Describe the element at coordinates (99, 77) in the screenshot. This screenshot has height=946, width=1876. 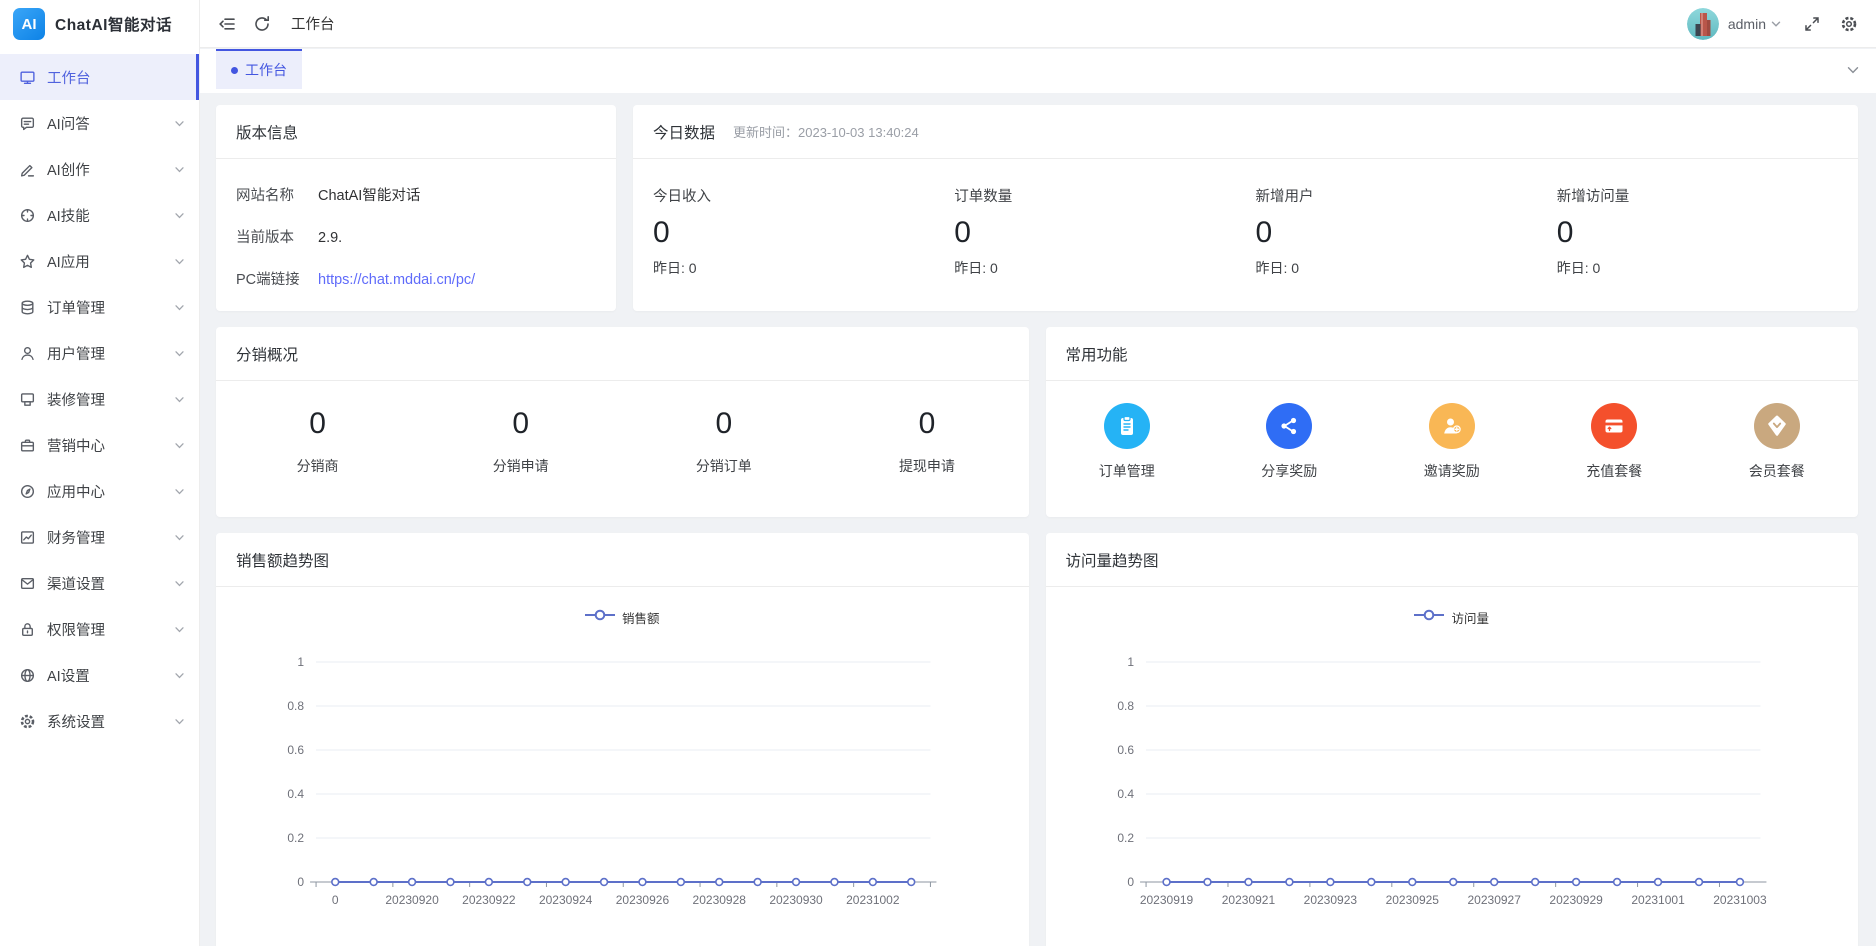
I see `sidebar-item-workbench: 工作台` at that location.